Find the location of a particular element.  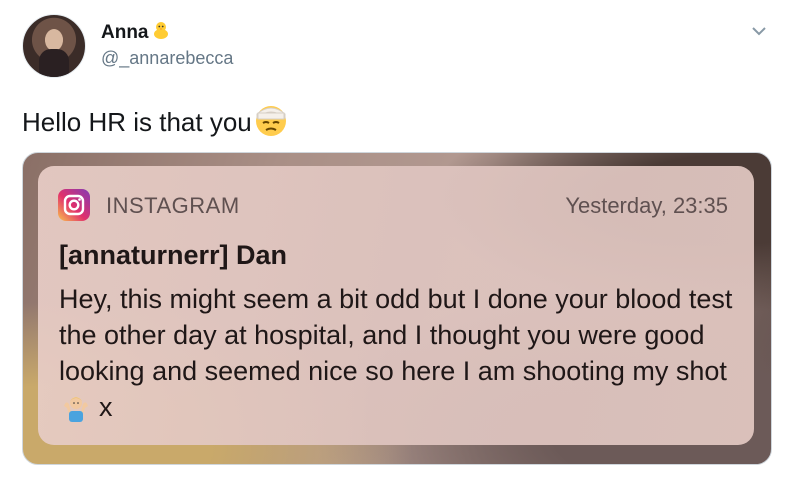

tweet-text: Hello HR is that you is located at coordinates (155, 124).